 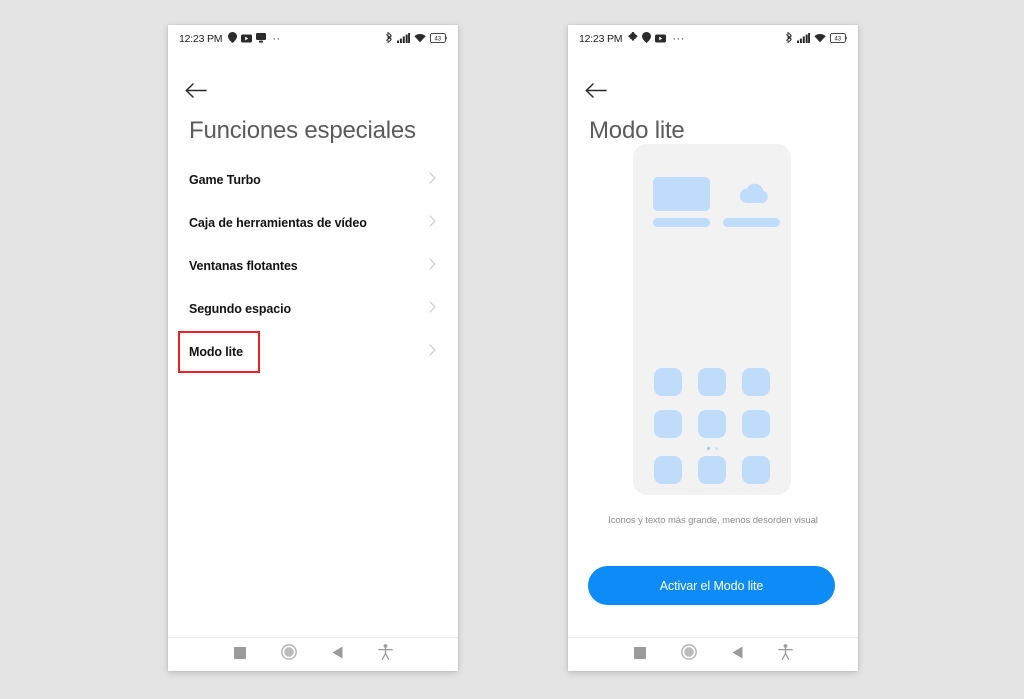 I want to click on list-item-ventanas-flotantes: Ventanas flotantes, so click(x=313, y=265).